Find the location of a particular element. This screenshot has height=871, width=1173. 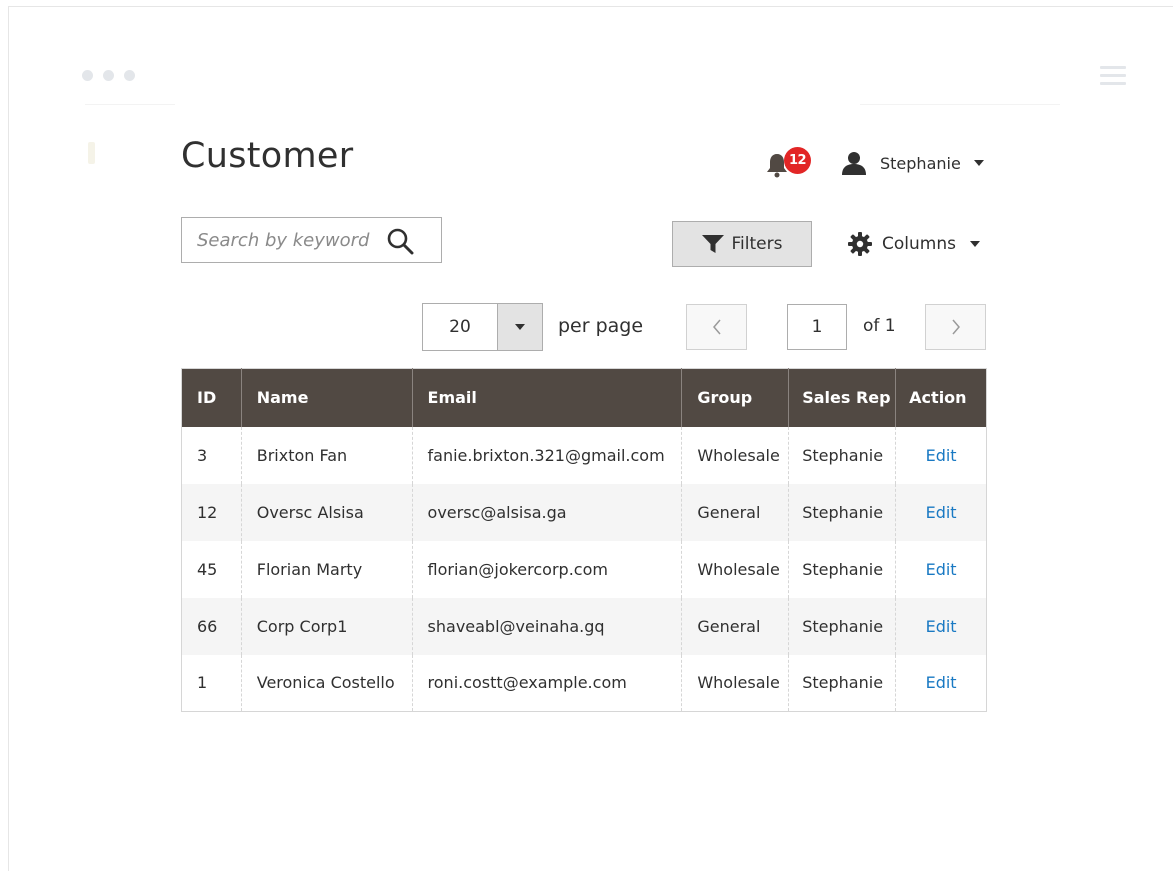

sidebar-marker is located at coordinates (91, 153).